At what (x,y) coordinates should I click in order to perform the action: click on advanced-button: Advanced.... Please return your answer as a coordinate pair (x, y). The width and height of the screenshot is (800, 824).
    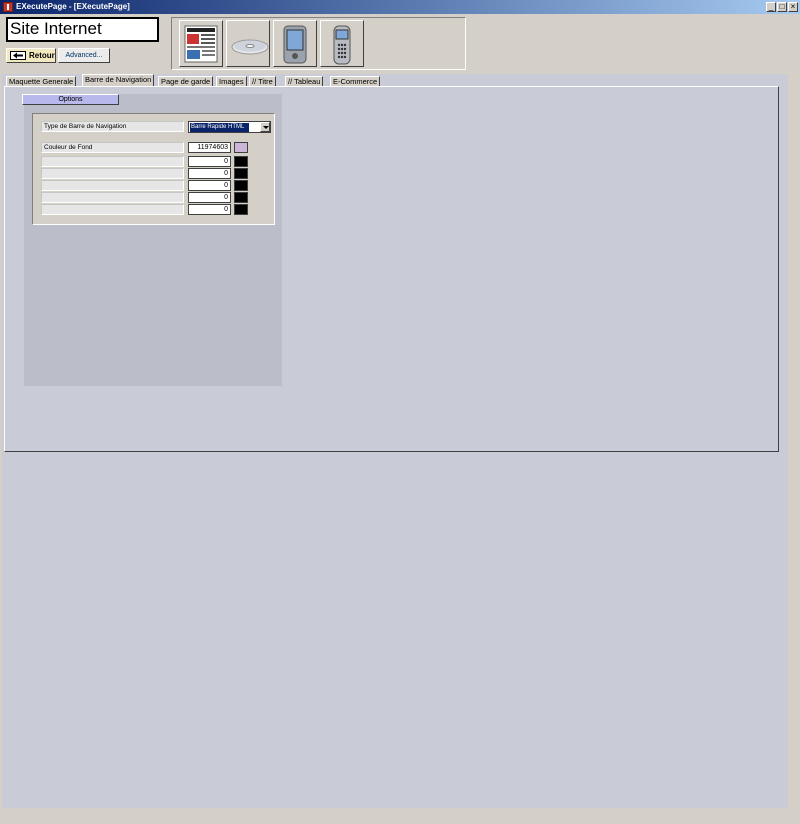
    Looking at the image, I should click on (84, 55).